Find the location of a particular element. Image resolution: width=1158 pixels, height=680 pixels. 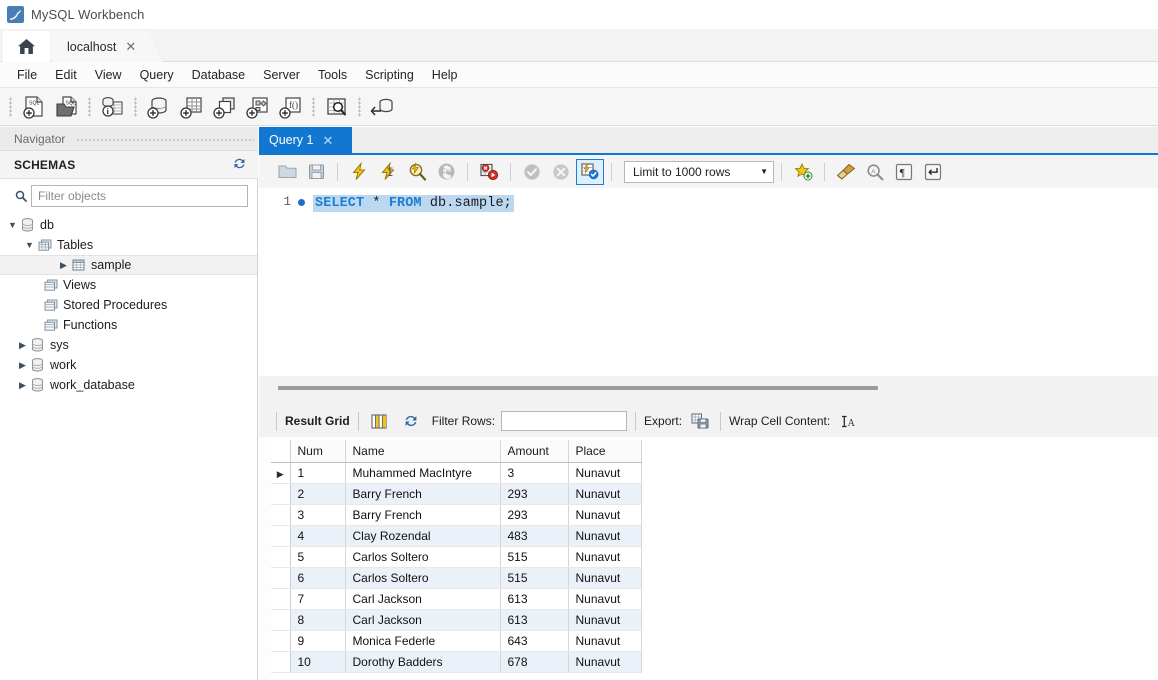

menu-item-file: File is located at coordinates (27, 75).